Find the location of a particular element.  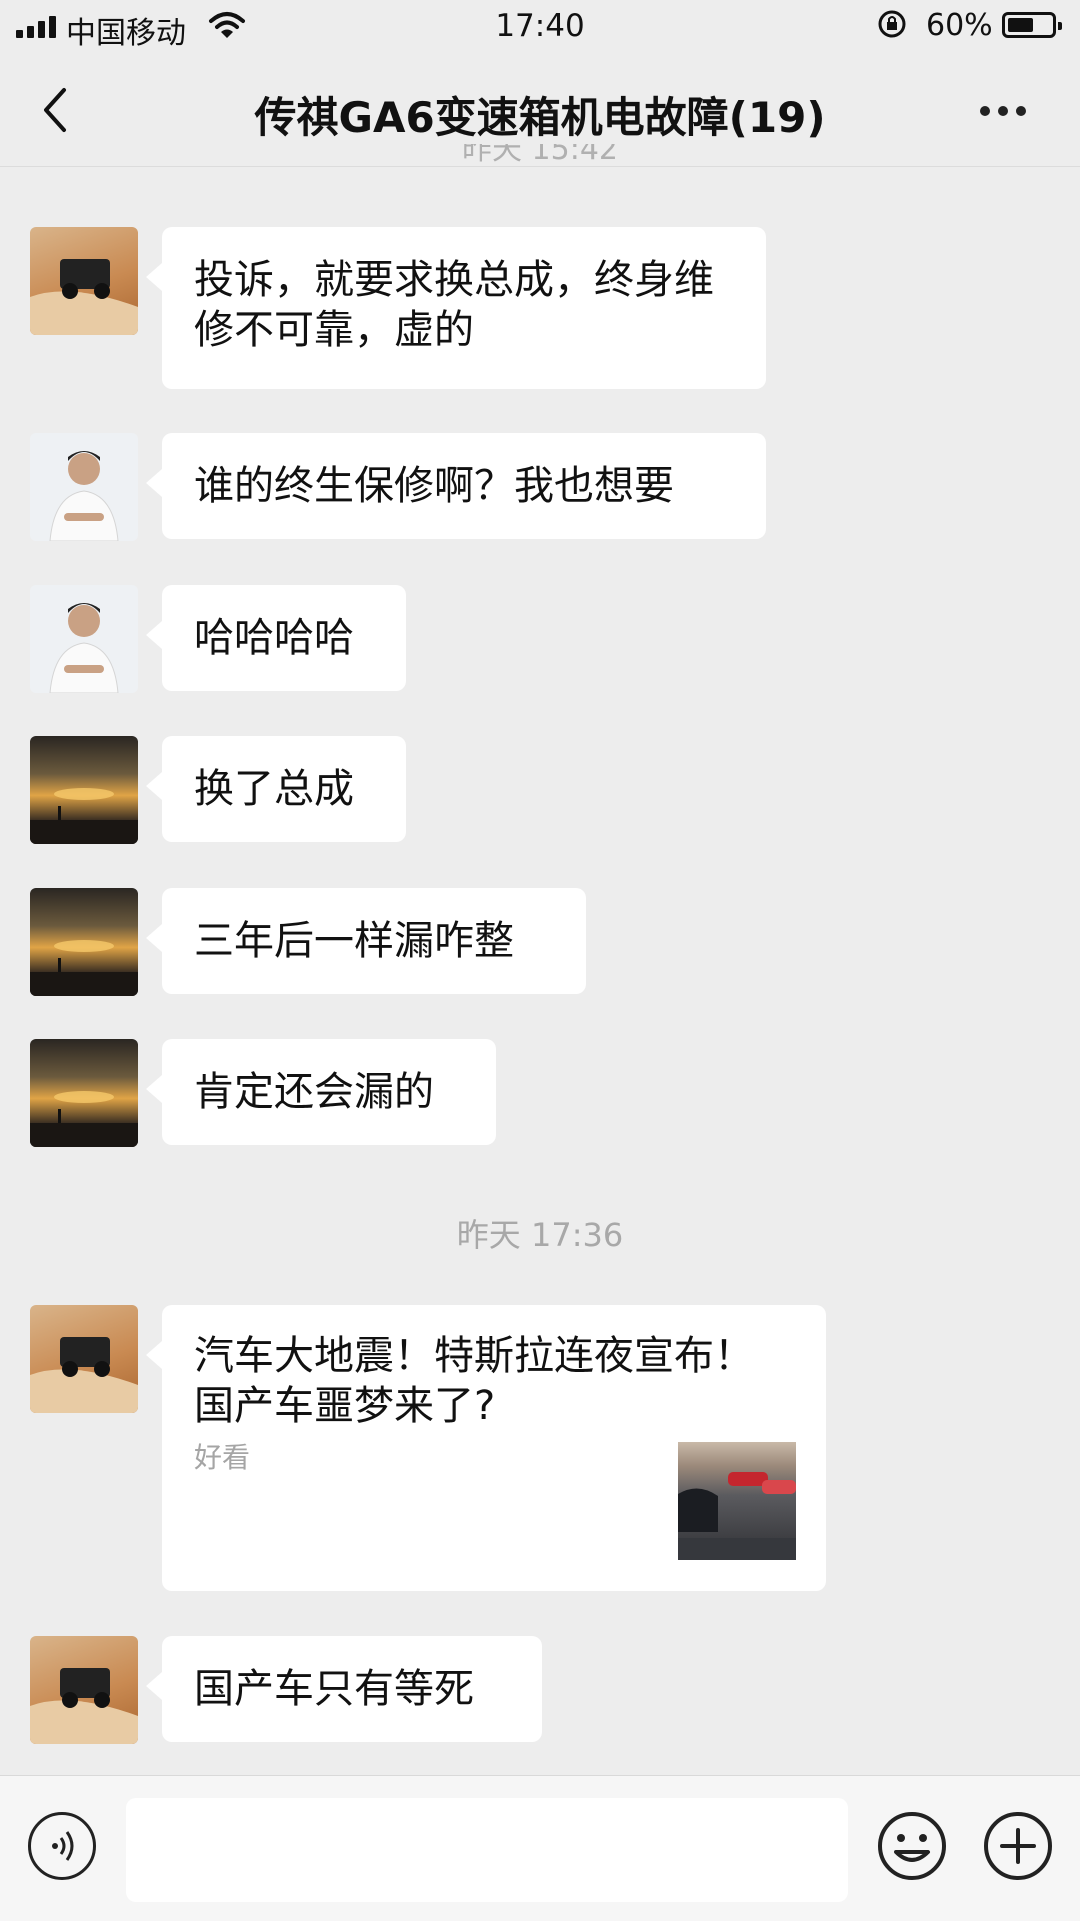

clock: 17:40 is located at coordinates (540, 26).